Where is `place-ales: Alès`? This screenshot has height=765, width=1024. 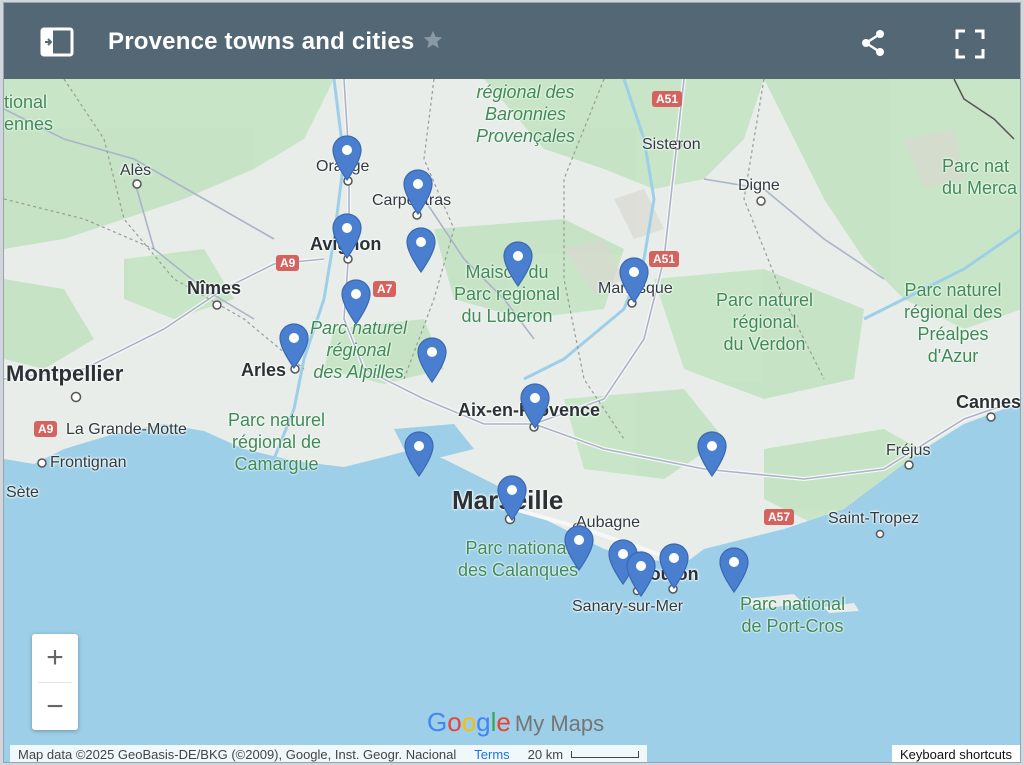
place-ales: Alès is located at coordinates (136, 170).